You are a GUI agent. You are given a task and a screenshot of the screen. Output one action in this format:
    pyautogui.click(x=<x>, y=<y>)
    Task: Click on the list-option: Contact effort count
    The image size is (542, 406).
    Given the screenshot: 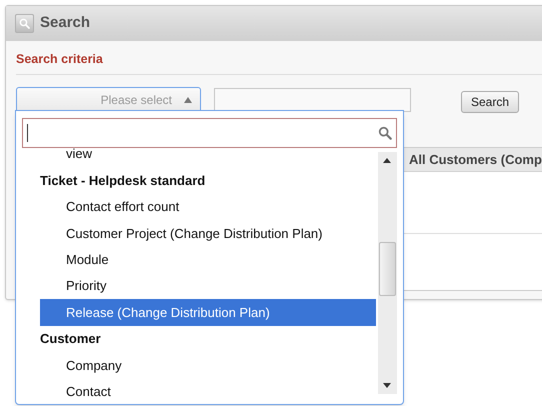 What is the action you would take?
    pyautogui.click(x=208, y=207)
    